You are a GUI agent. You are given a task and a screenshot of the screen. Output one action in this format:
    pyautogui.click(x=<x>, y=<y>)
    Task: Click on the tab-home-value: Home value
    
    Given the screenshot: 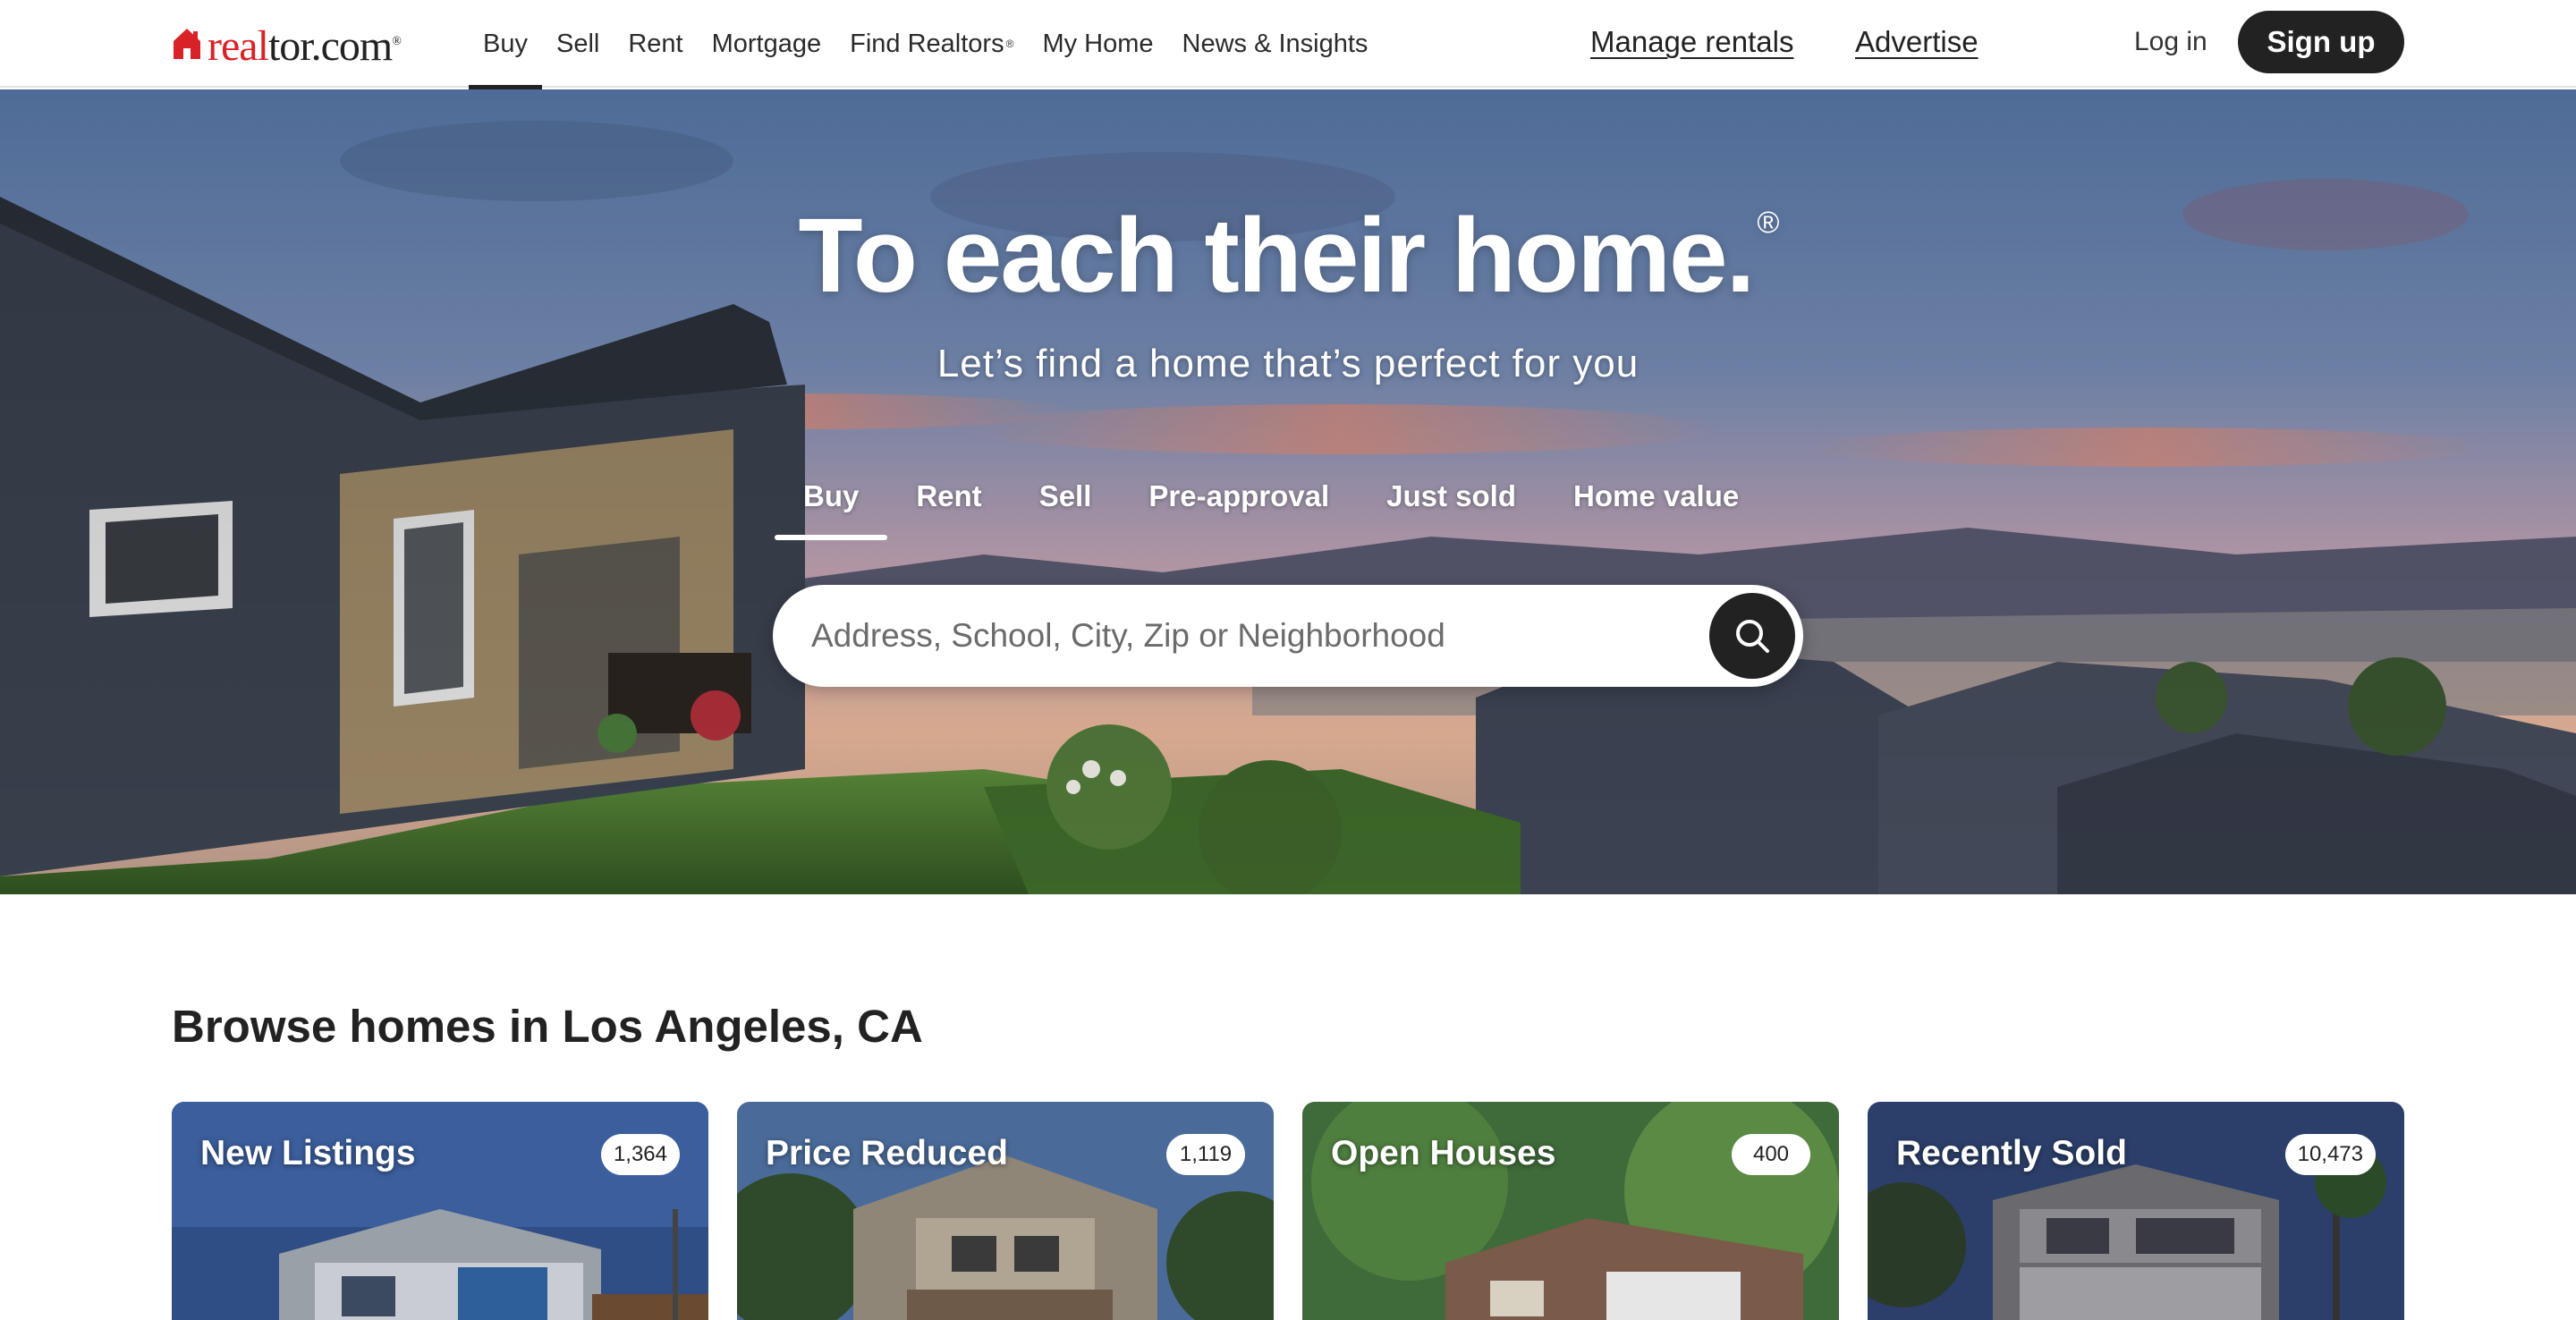 What is the action you would take?
    pyautogui.click(x=1656, y=505)
    